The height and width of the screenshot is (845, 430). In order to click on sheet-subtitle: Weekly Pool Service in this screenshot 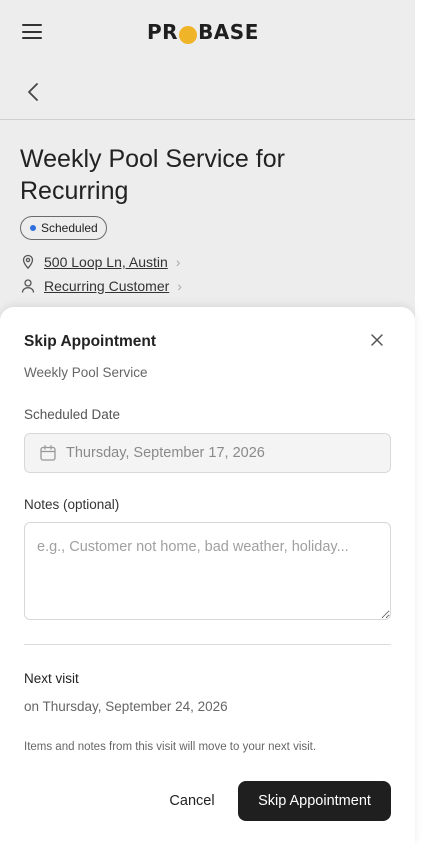, I will do `click(86, 372)`.